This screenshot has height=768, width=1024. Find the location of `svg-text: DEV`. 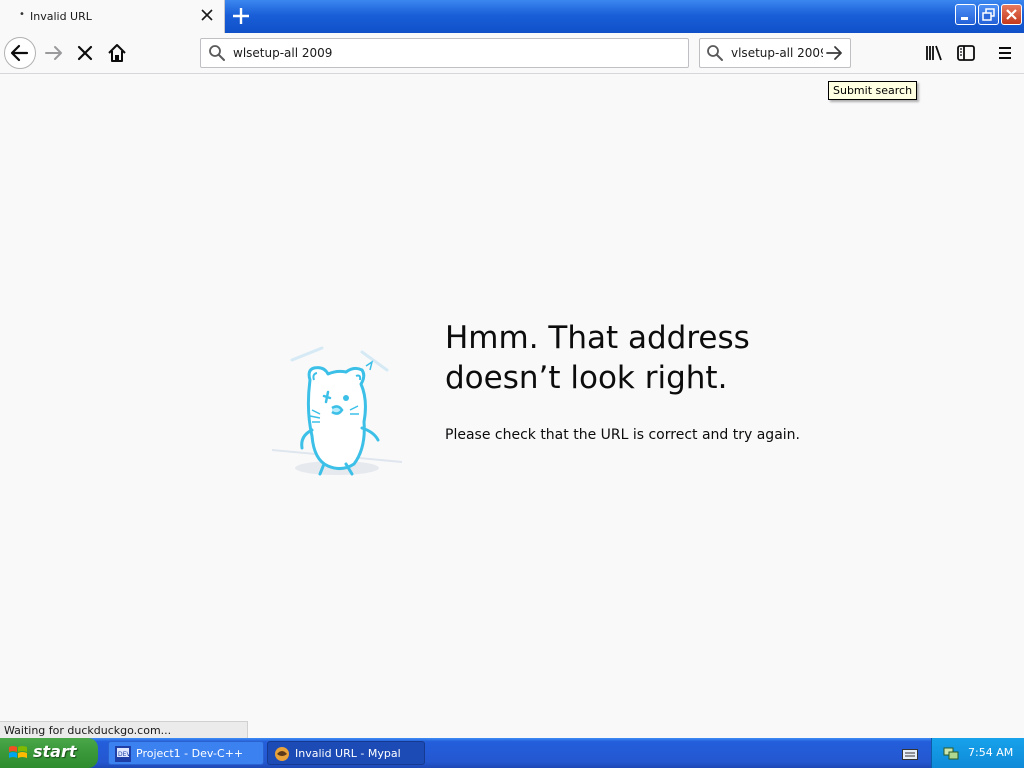

svg-text: DEV is located at coordinates (124, 754).